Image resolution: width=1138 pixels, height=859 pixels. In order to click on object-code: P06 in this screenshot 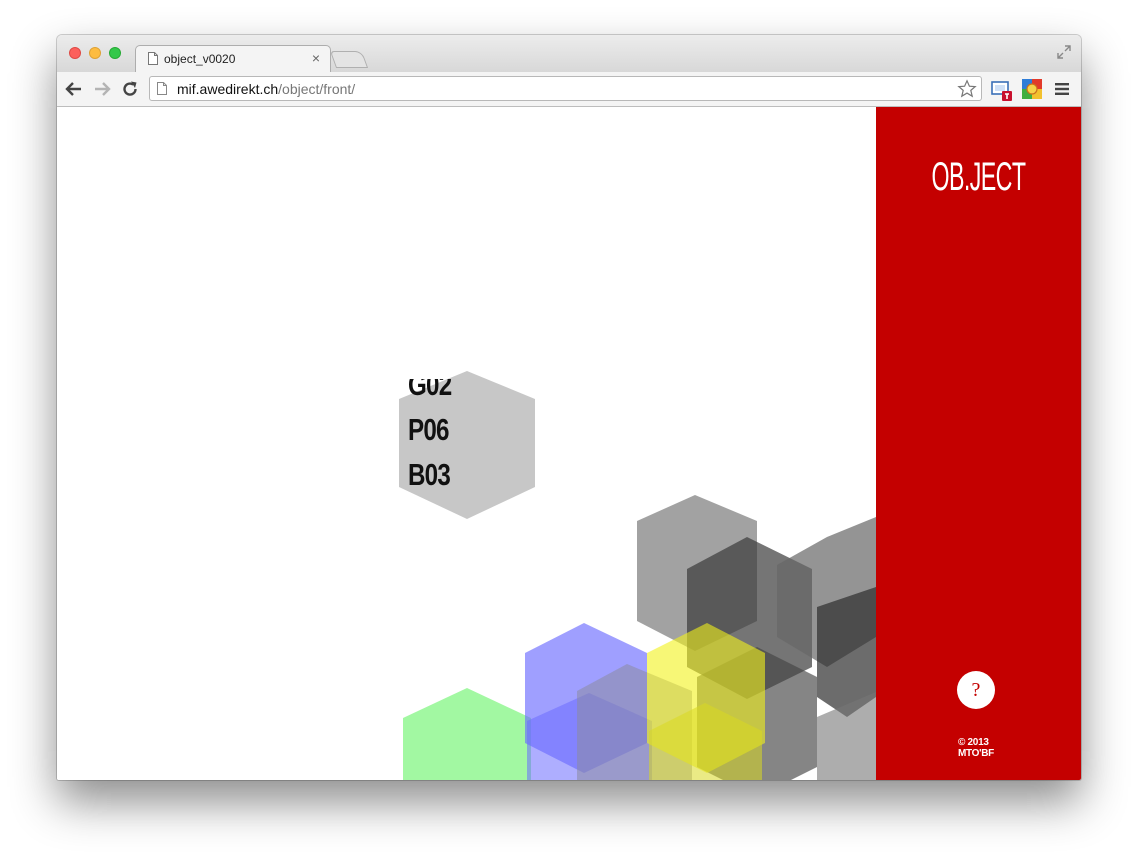, I will do `click(428, 429)`.